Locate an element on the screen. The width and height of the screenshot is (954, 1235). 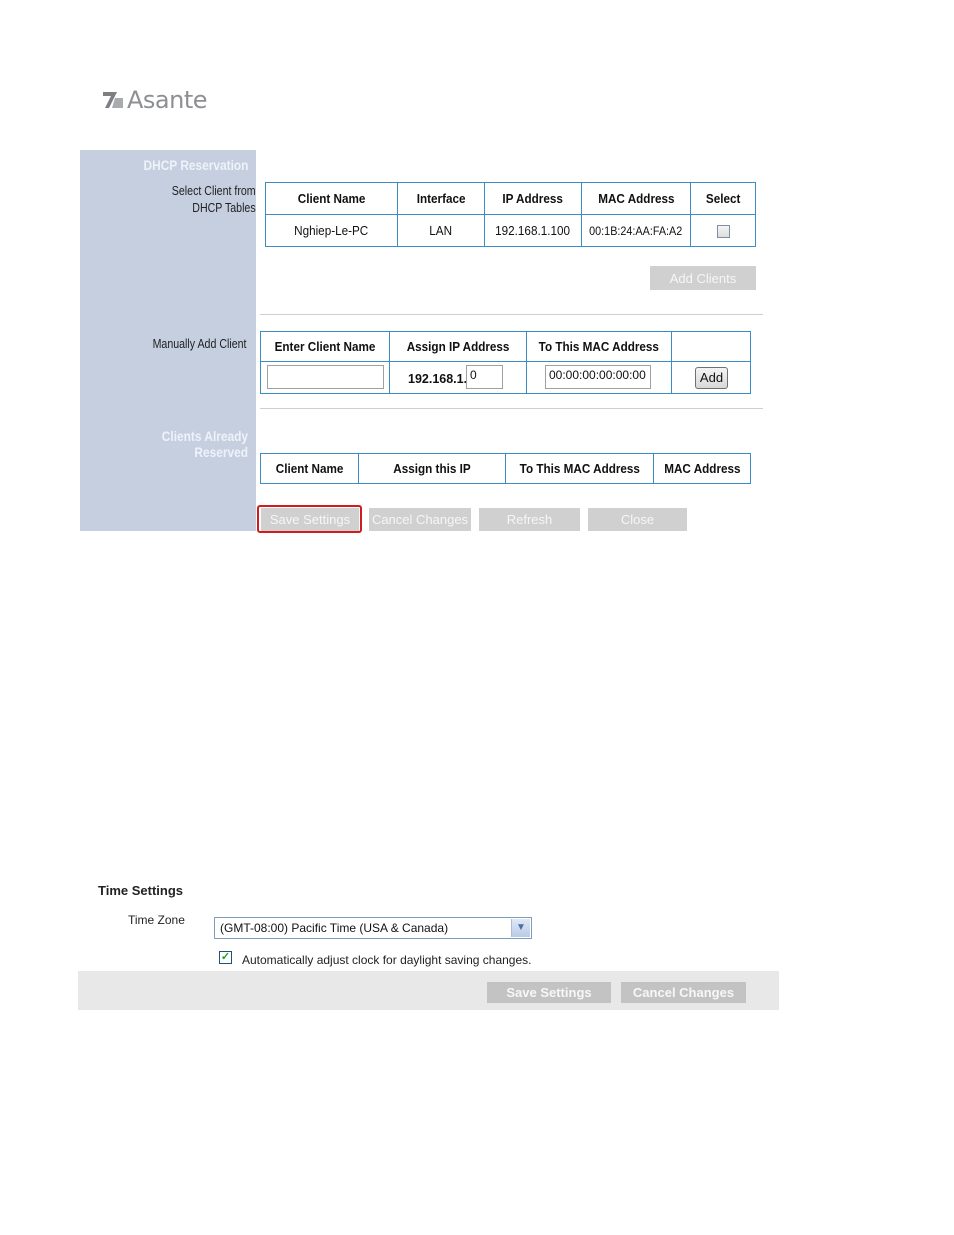
col-reserved-mac: MAC Address is located at coordinates (702, 468).